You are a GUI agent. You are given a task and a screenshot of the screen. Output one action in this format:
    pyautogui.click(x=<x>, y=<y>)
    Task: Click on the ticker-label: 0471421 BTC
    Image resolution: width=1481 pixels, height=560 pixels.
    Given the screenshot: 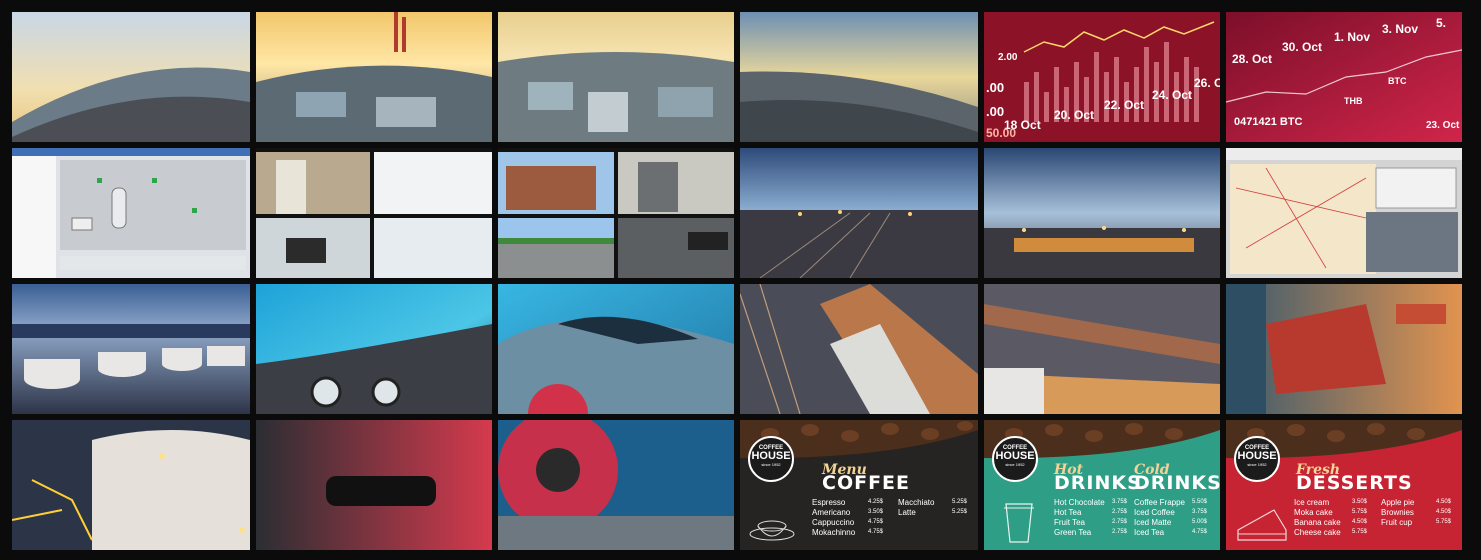 What is the action you would take?
    pyautogui.click(x=1268, y=122)
    